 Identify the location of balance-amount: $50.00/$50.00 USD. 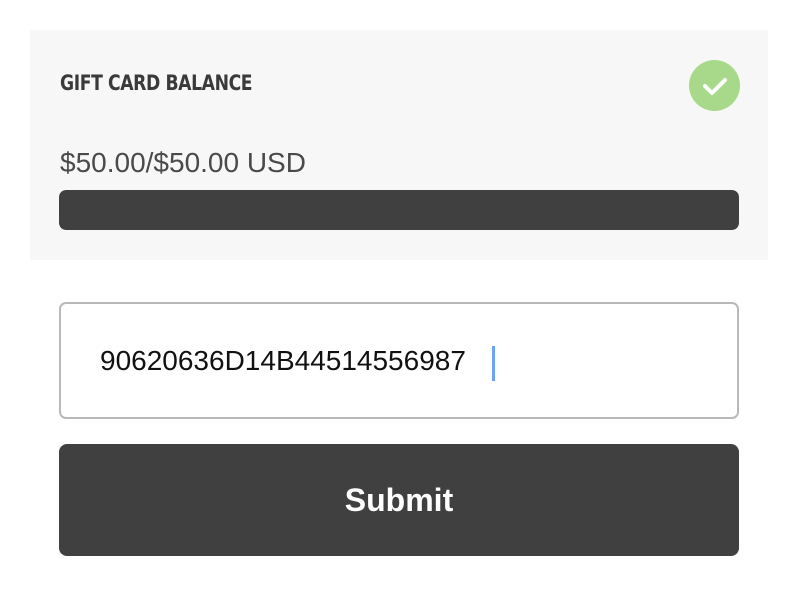
(183, 162).